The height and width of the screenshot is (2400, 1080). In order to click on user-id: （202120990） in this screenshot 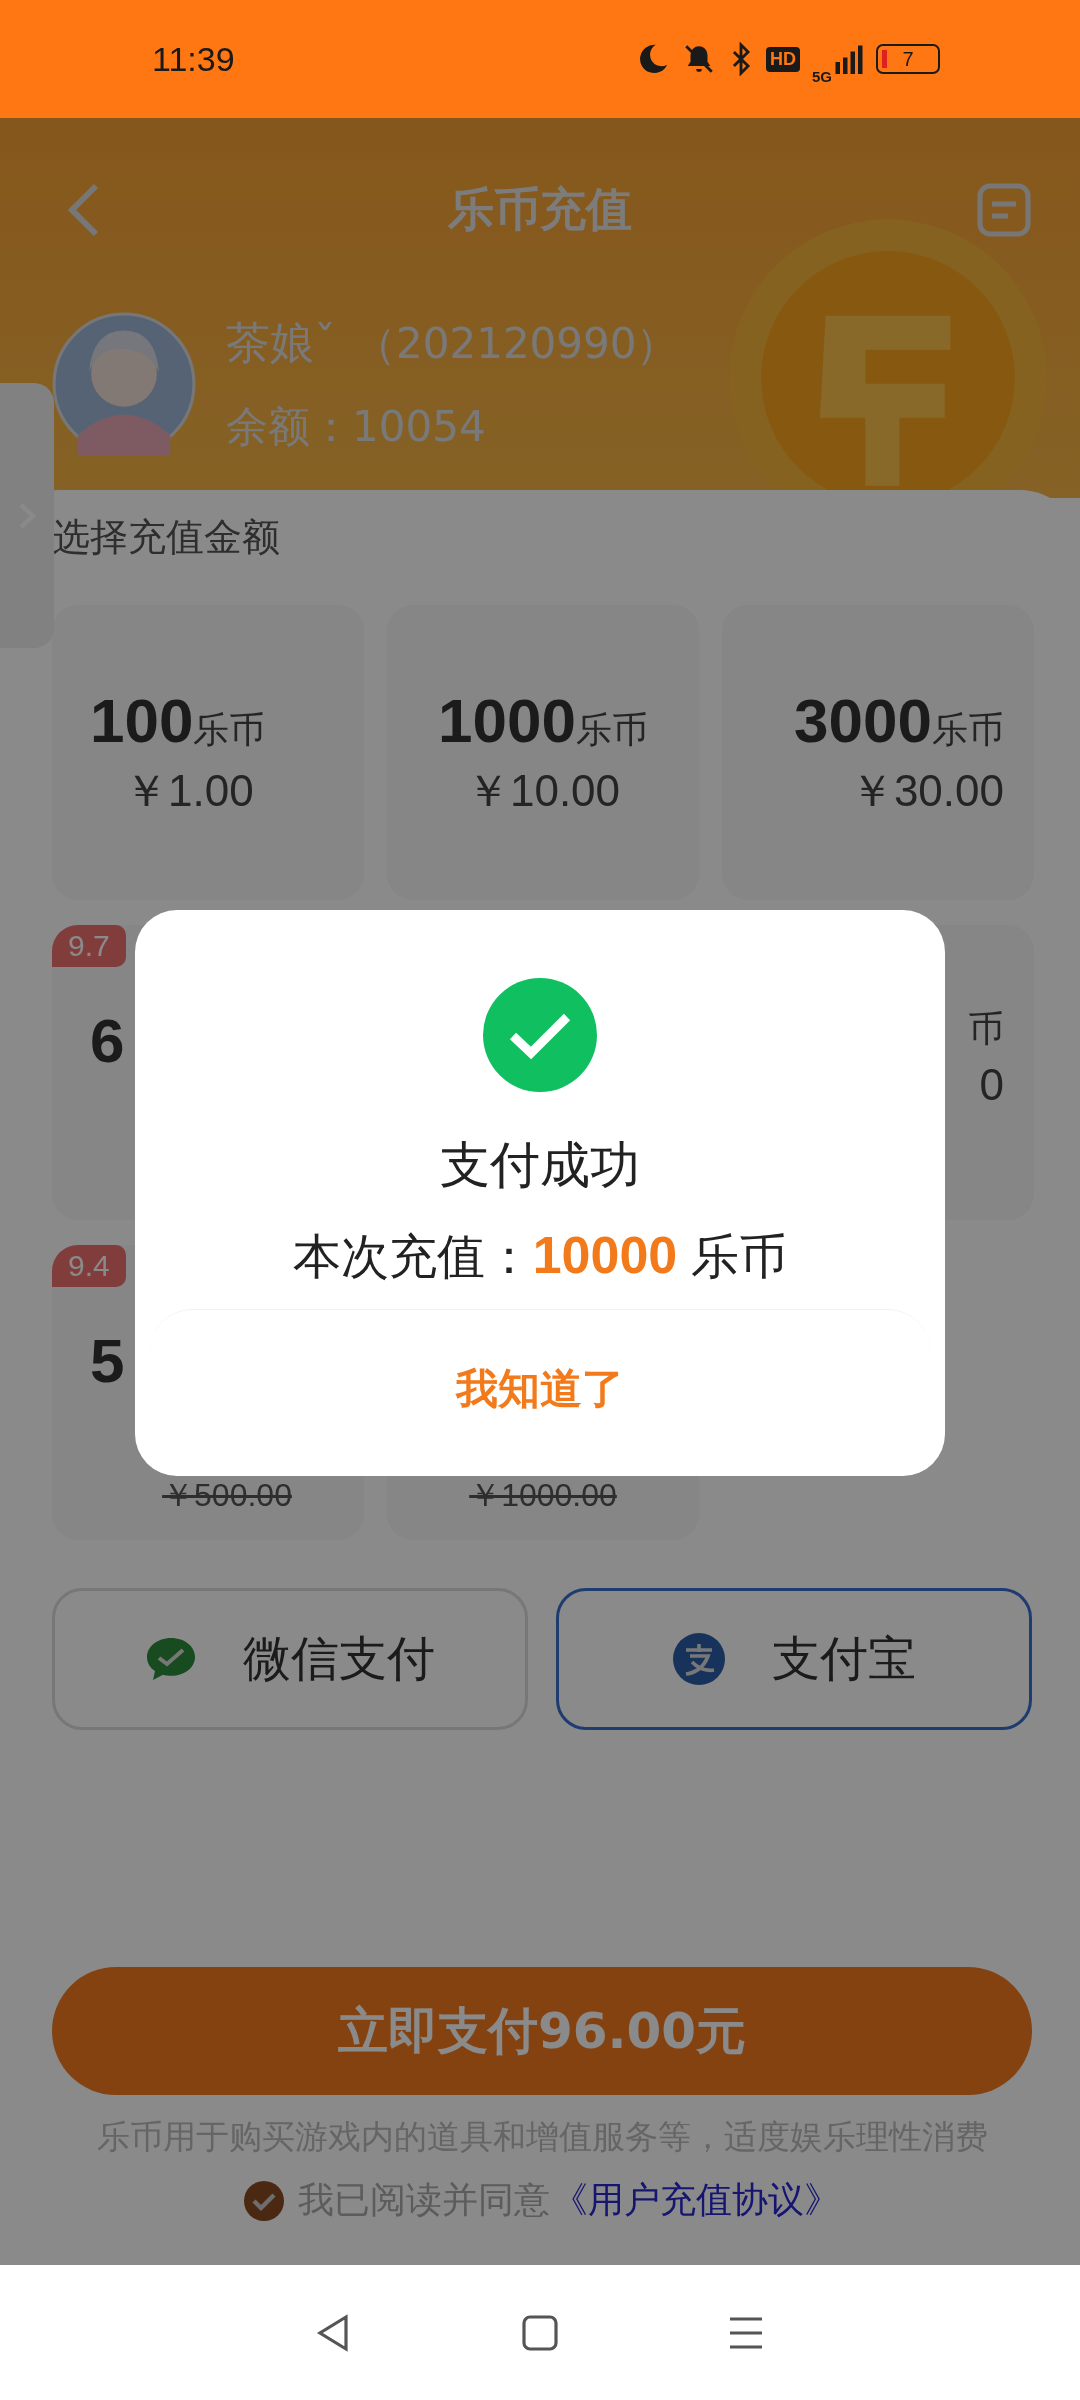, I will do `click(516, 343)`.